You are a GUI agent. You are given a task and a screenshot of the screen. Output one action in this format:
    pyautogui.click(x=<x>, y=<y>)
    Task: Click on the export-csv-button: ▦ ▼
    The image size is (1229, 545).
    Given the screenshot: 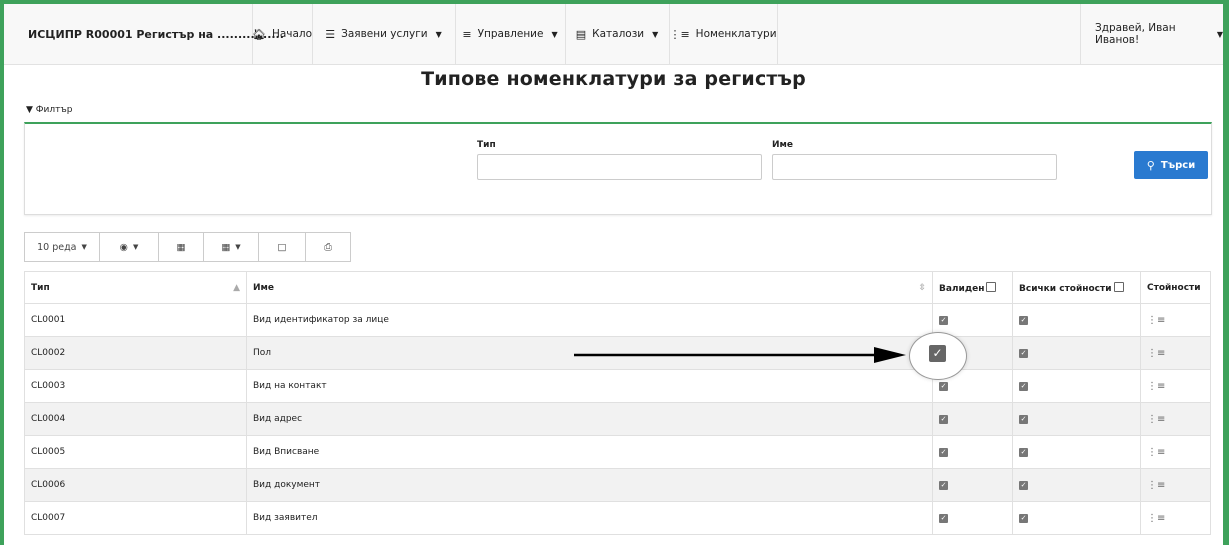 What is the action you would take?
    pyautogui.click(x=231, y=247)
    